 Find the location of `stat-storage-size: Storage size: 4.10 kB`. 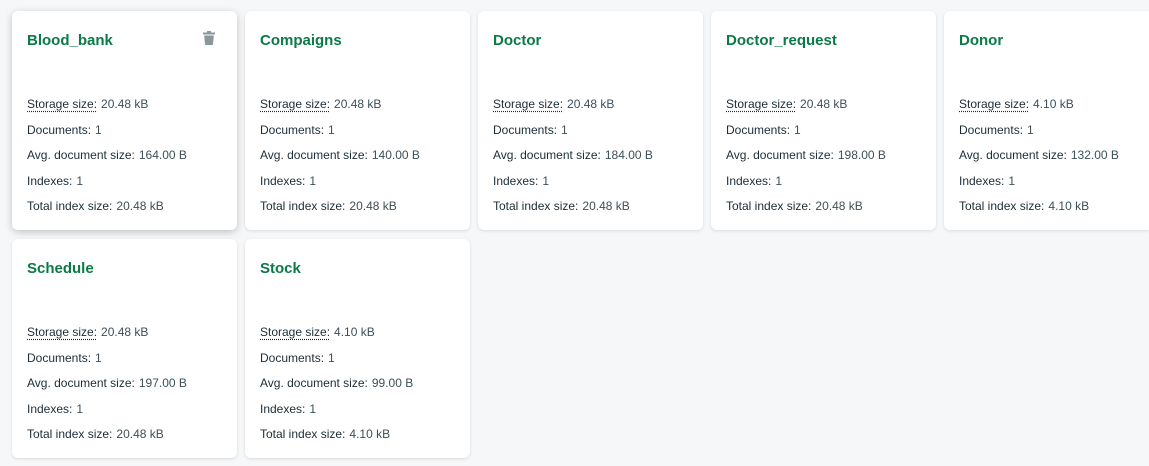

stat-storage-size: Storage size: 4.10 kB is located at coordinates (357, 333).